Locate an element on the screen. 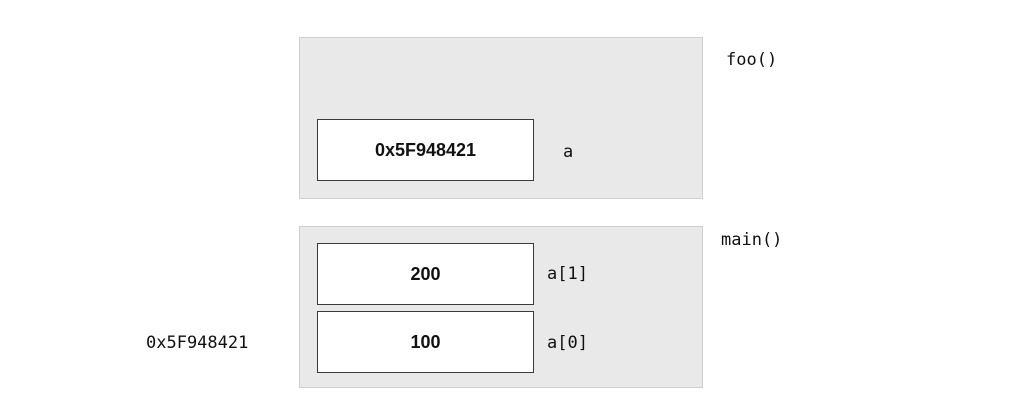  main-cell-a0-label: a[0] is located at coordinates (567, 343).